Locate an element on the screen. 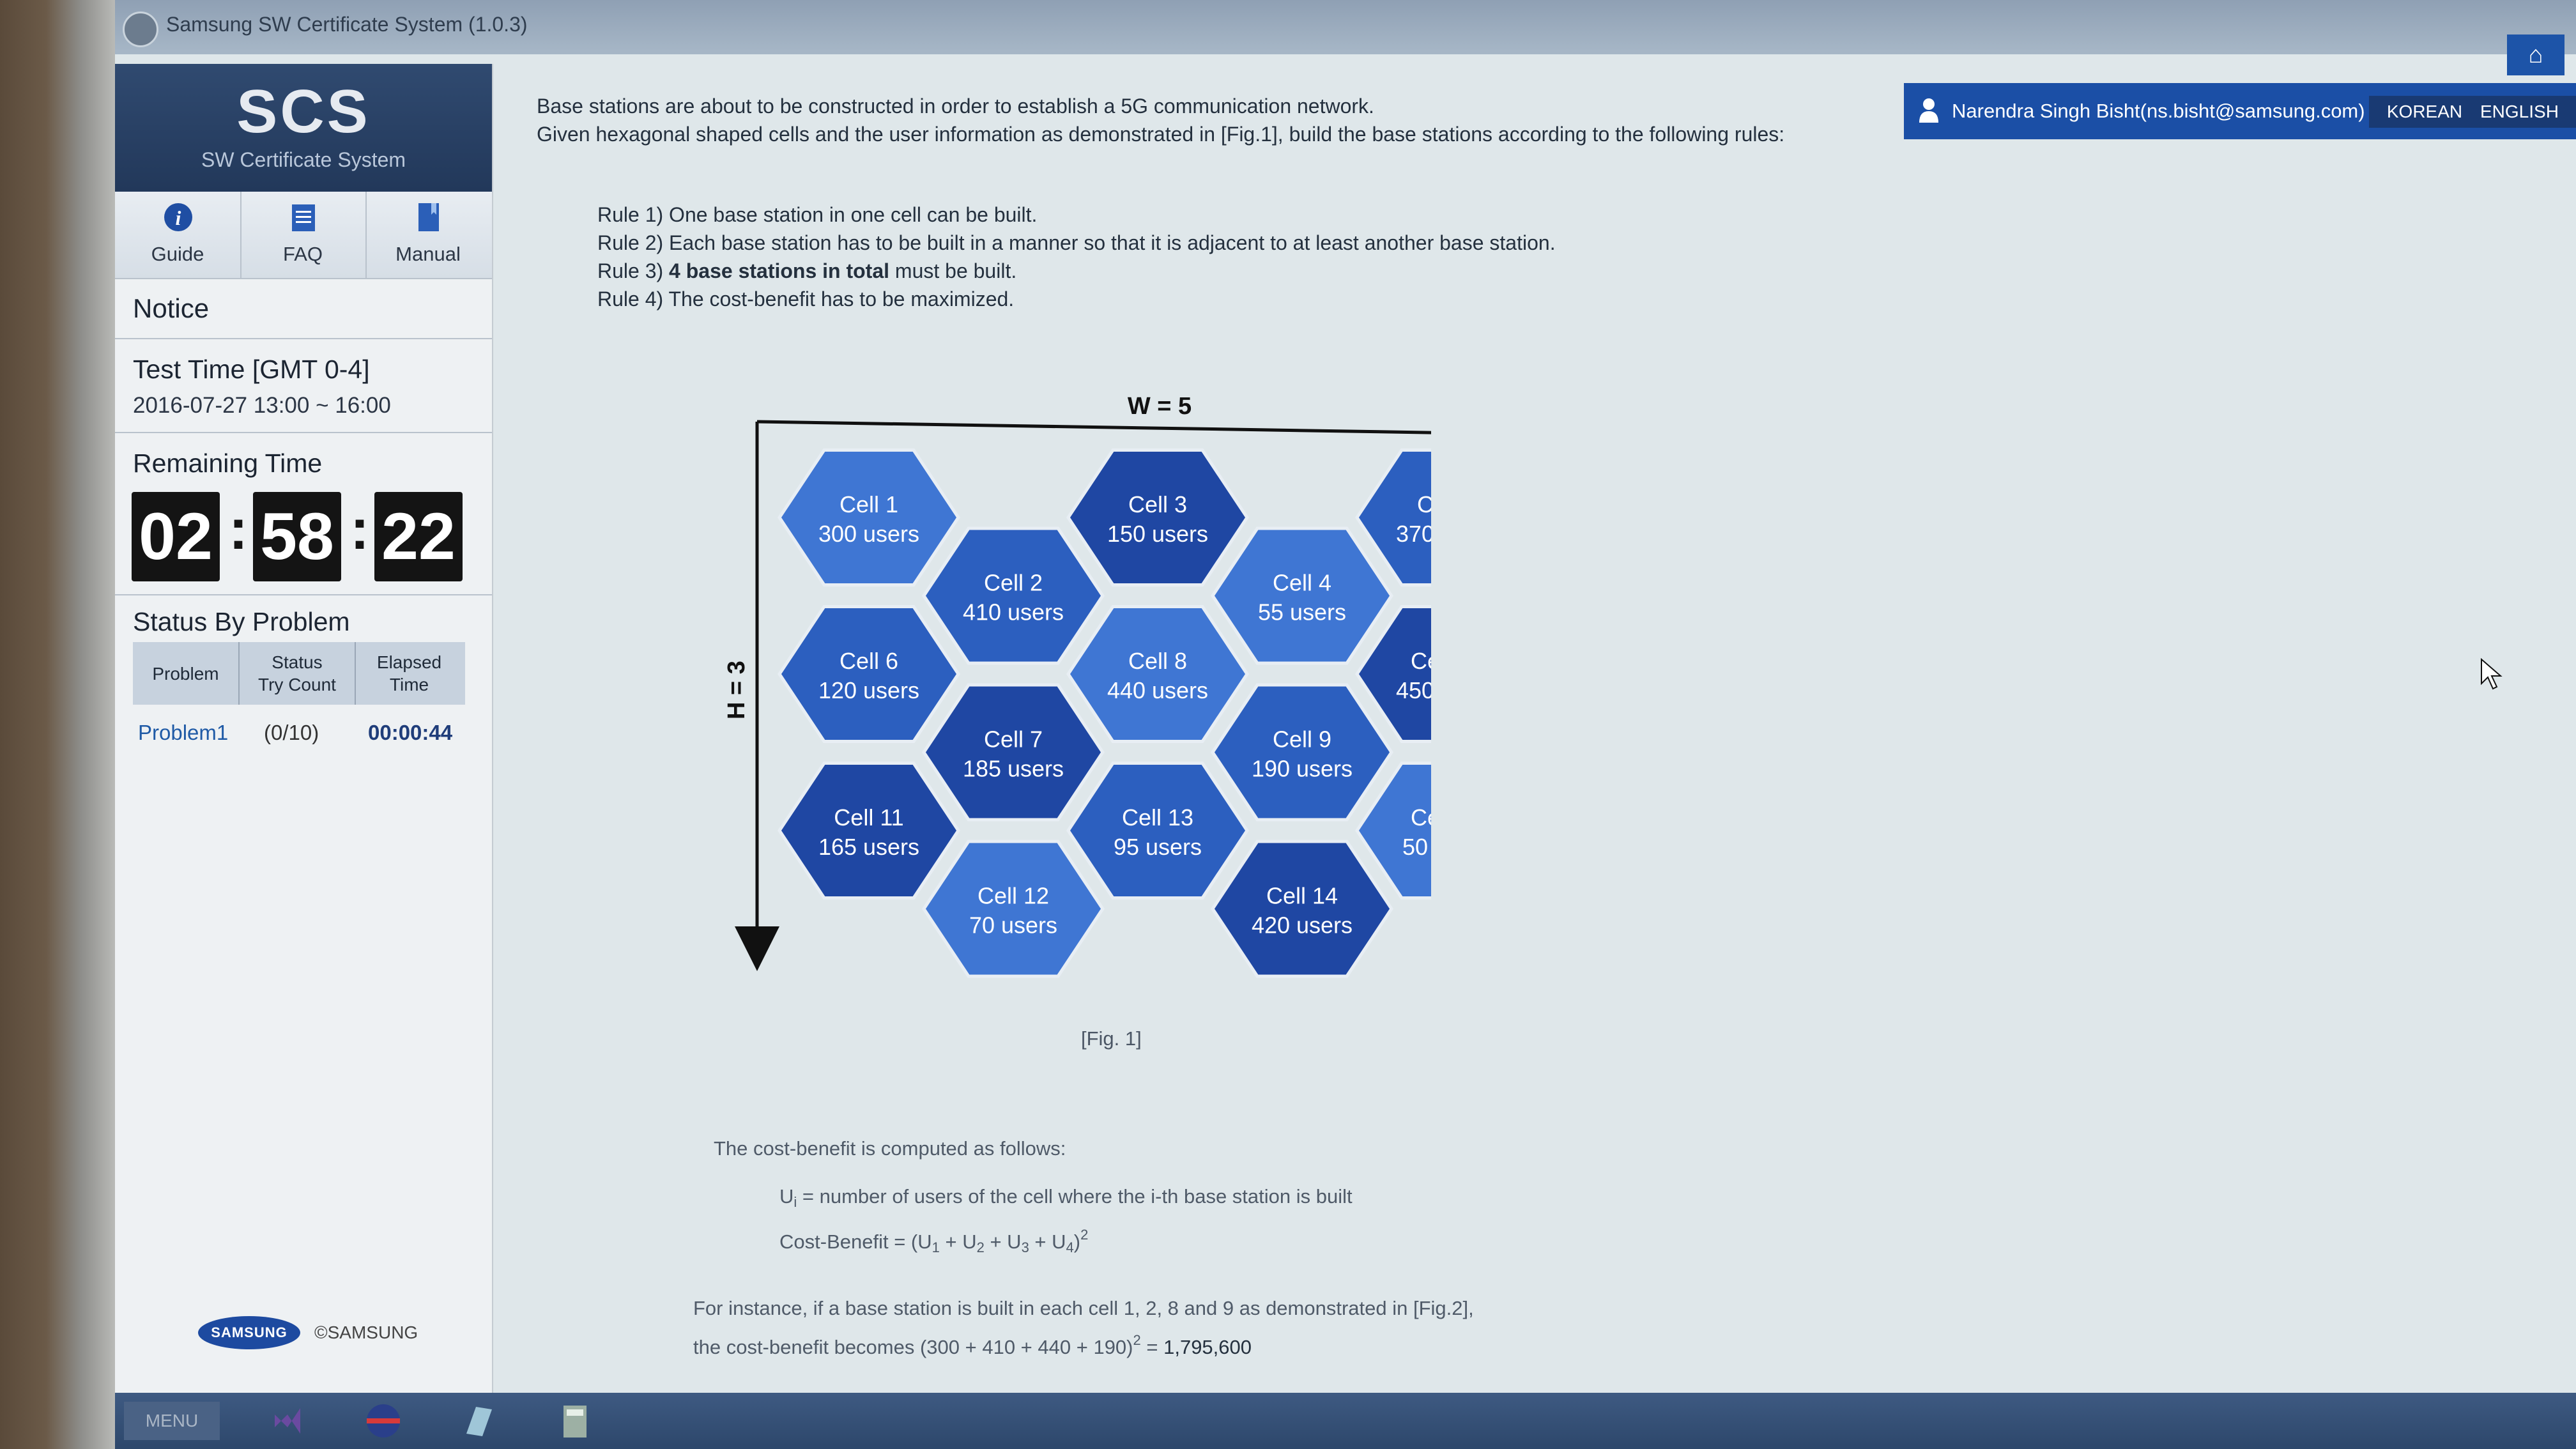  hex-cell-14: Cell 14 420 users is located at coordinates (1302, 908).